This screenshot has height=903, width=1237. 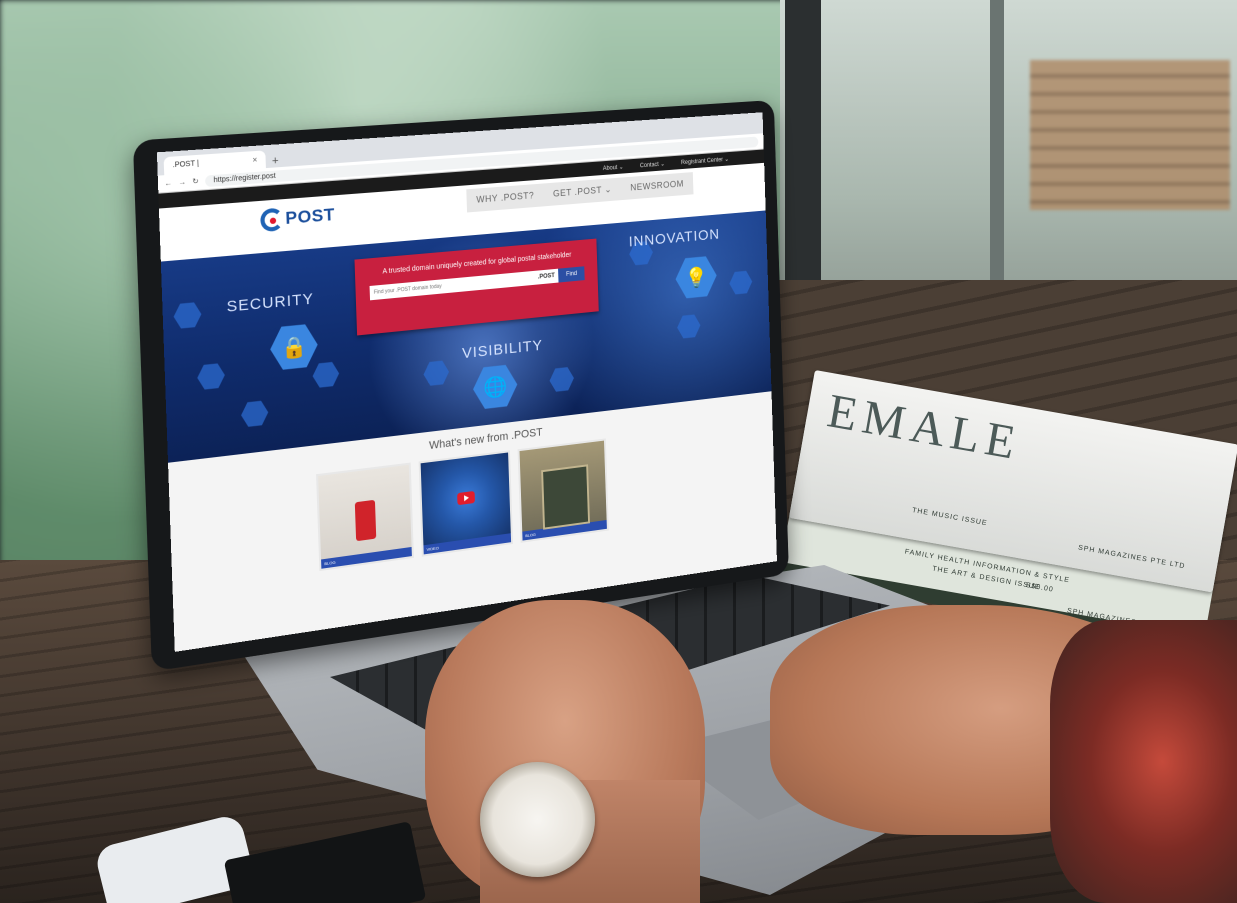 What do you see at coordinates (254, 160) in the screenshot?
I see `close-icon: ×` at bounding box center [254, 160].